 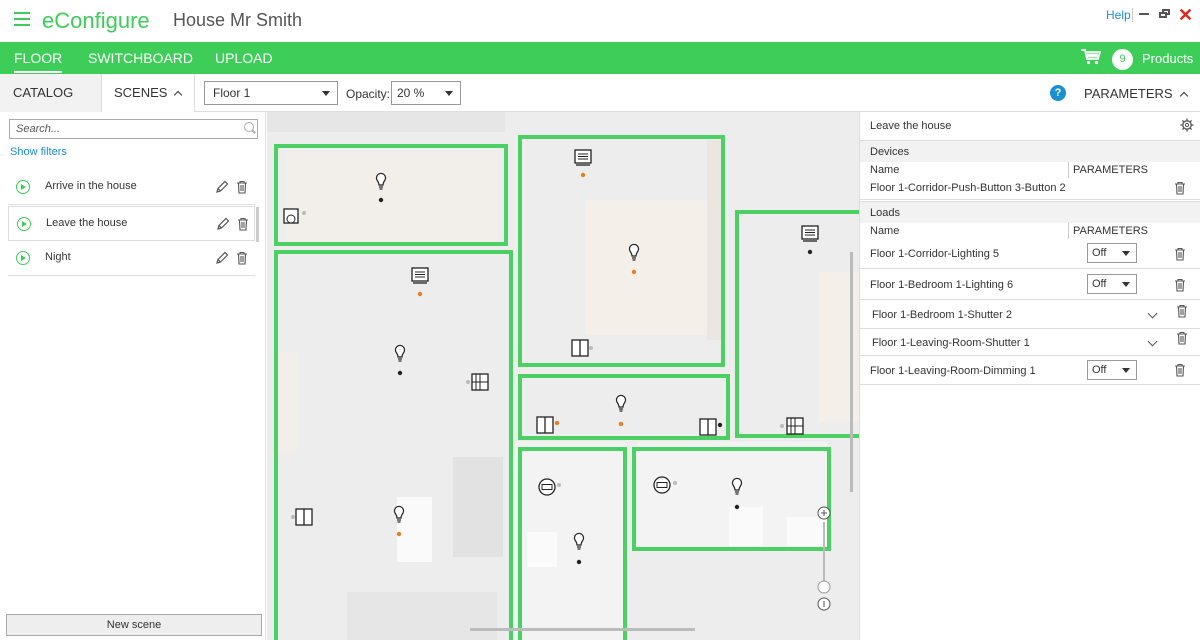 I want to click on load-row: Floor 1-Bedroom 1-Shutter 2, so click(x=1030, y=315).